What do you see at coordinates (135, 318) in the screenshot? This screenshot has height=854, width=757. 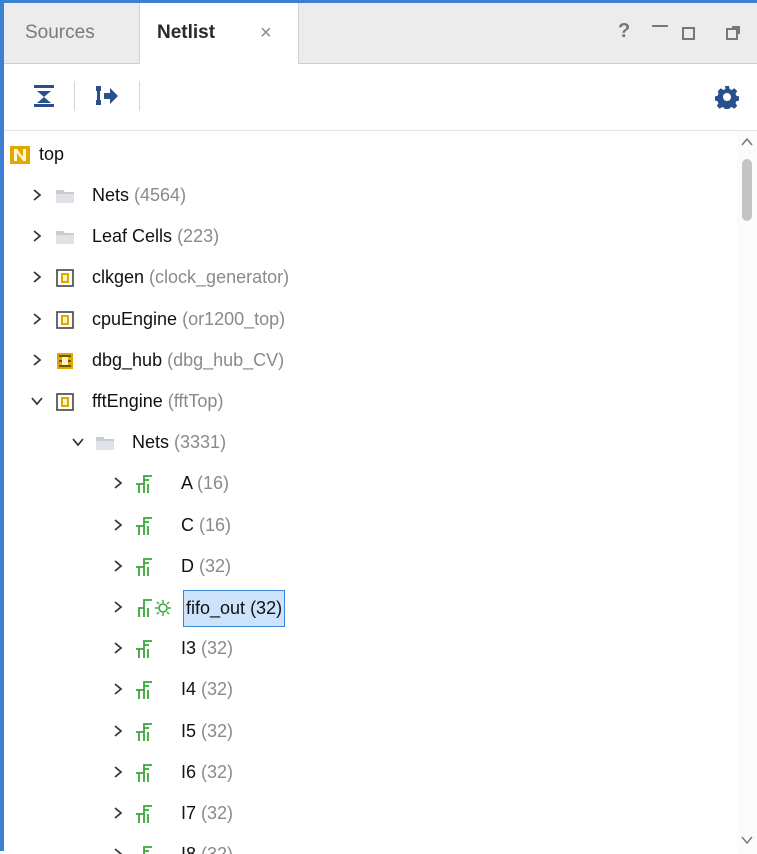 I see `node-name: cpuEngine` at bounding box center [135, 318].